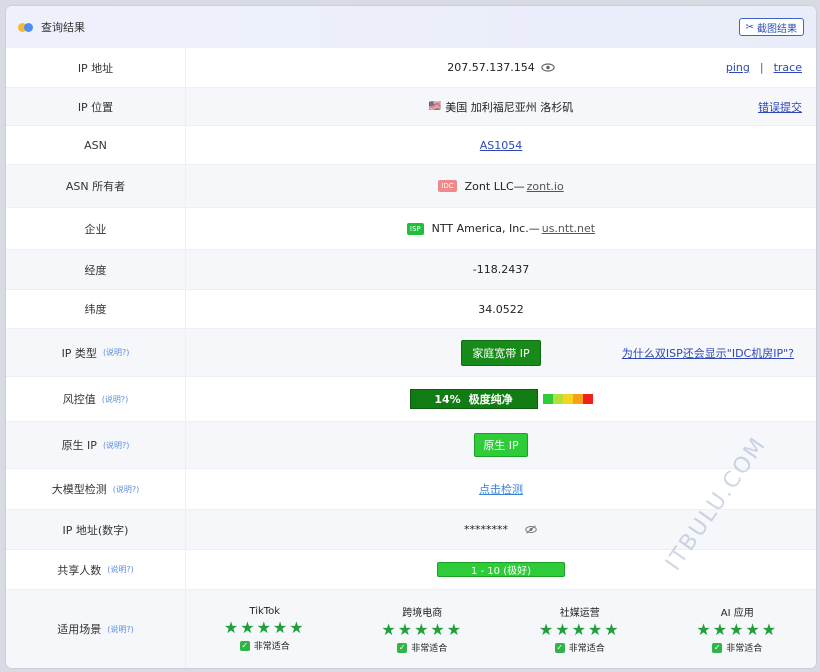 The height and width of the screenshot is (672, 820). What do you see at coordinates (411, 186) in the screenshot?
I see `row-asn-owner: ASN 所有者 IDC Zont LLC — zont.io` at bounding box center [411, 186].